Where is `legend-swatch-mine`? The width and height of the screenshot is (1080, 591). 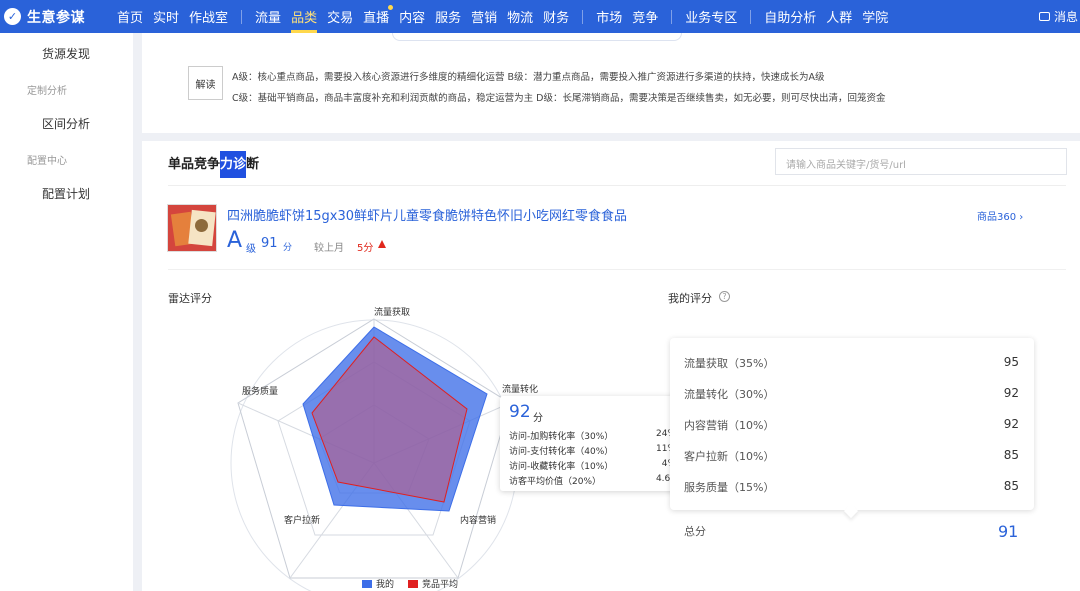
legend-swatch-mine is located at coordinates (367, 583).